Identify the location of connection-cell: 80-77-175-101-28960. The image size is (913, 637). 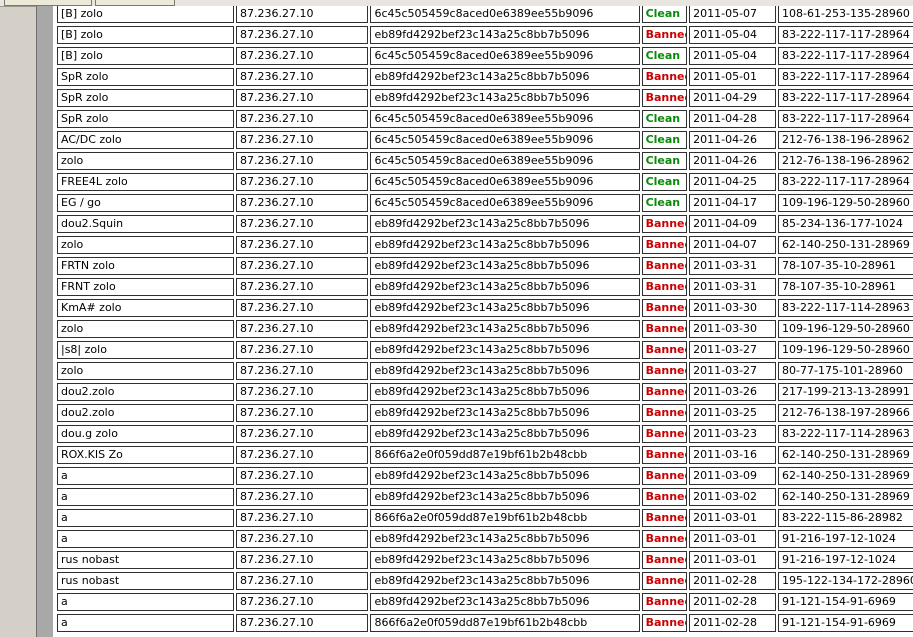
(845, 371).